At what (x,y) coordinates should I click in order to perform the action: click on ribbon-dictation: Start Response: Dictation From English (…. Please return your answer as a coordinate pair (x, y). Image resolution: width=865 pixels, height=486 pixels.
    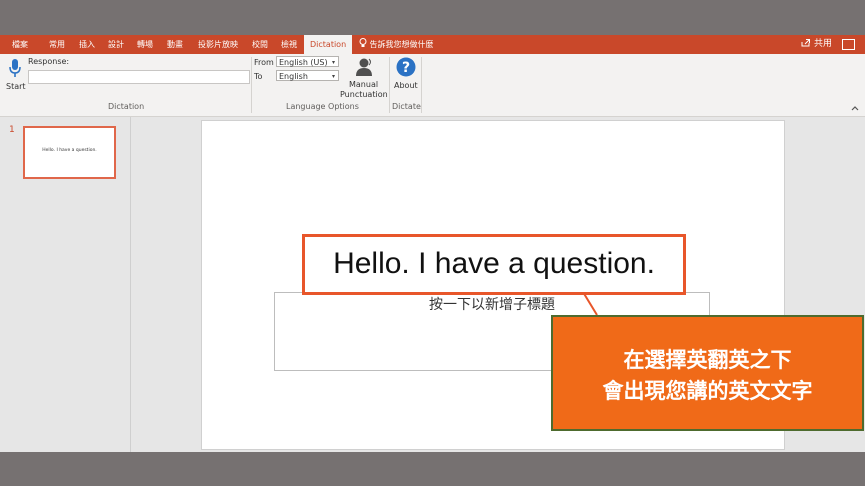
    Looking at the image, I should click on (432, 85).